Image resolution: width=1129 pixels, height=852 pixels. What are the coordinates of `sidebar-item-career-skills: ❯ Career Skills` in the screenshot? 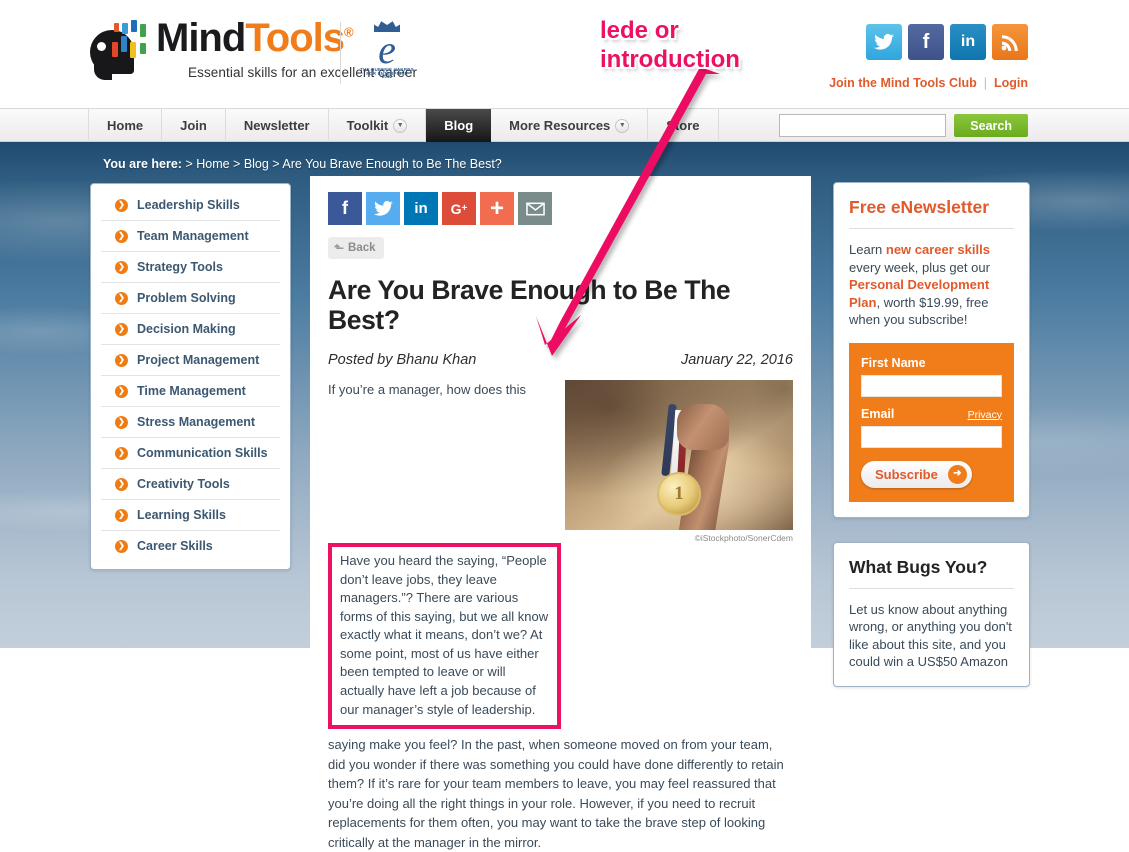 It's located at (190, 546).